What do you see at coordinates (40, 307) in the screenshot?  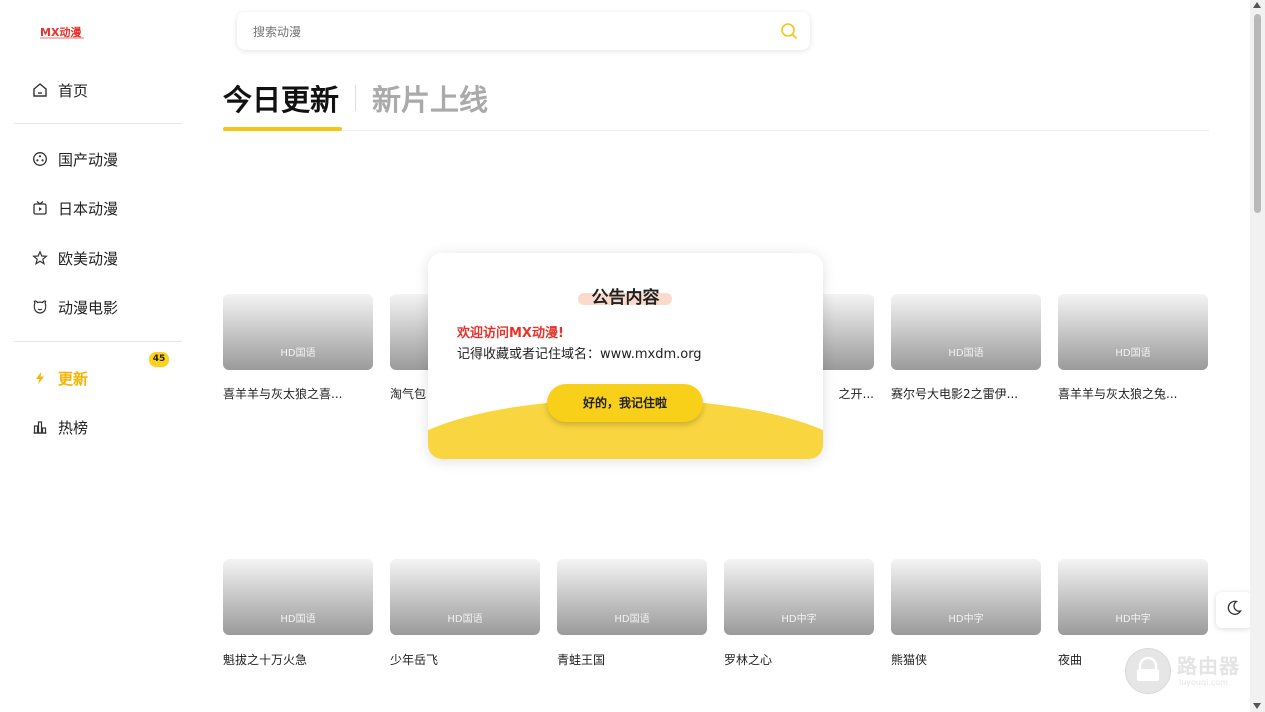 I see `bear-icon` at bounding box center [40, 307].